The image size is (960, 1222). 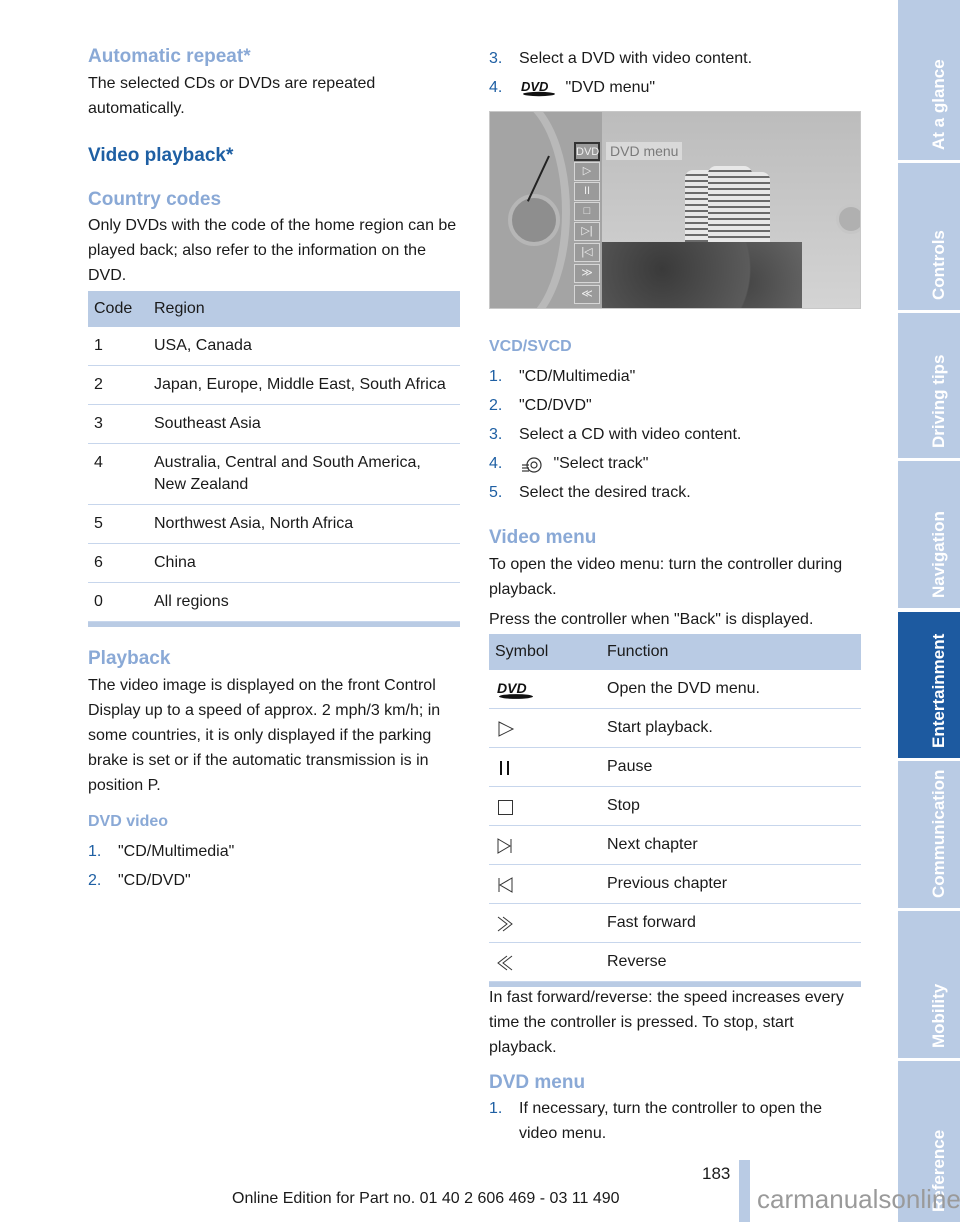 What do you see at coordinates (587, 171) in the screenshot?
I see `play-button: ▷` at bounding box center [587, 171].